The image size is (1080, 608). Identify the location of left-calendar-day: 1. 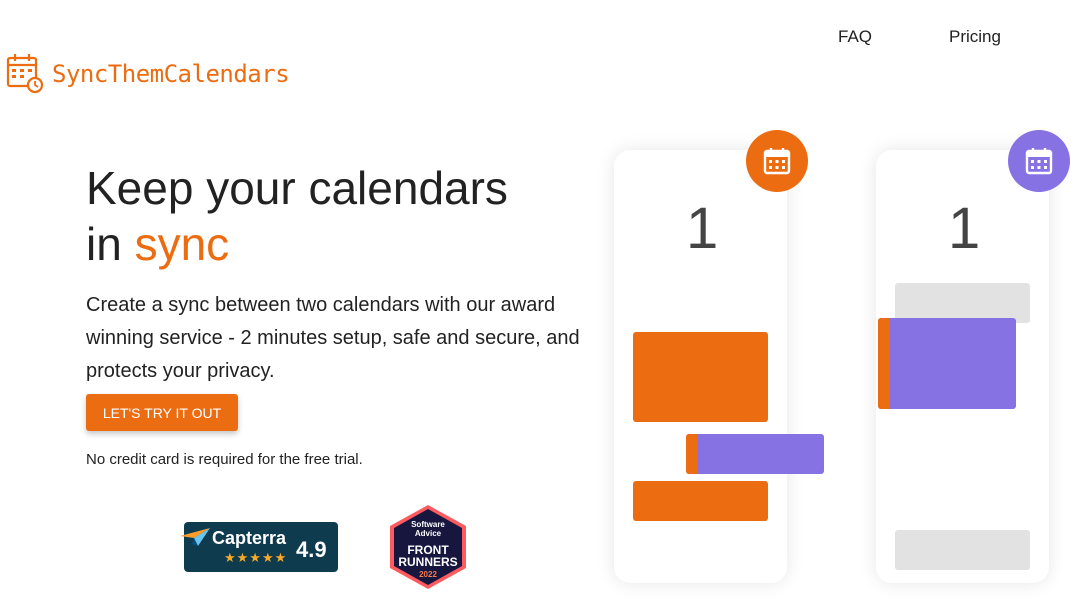
(702, 228).